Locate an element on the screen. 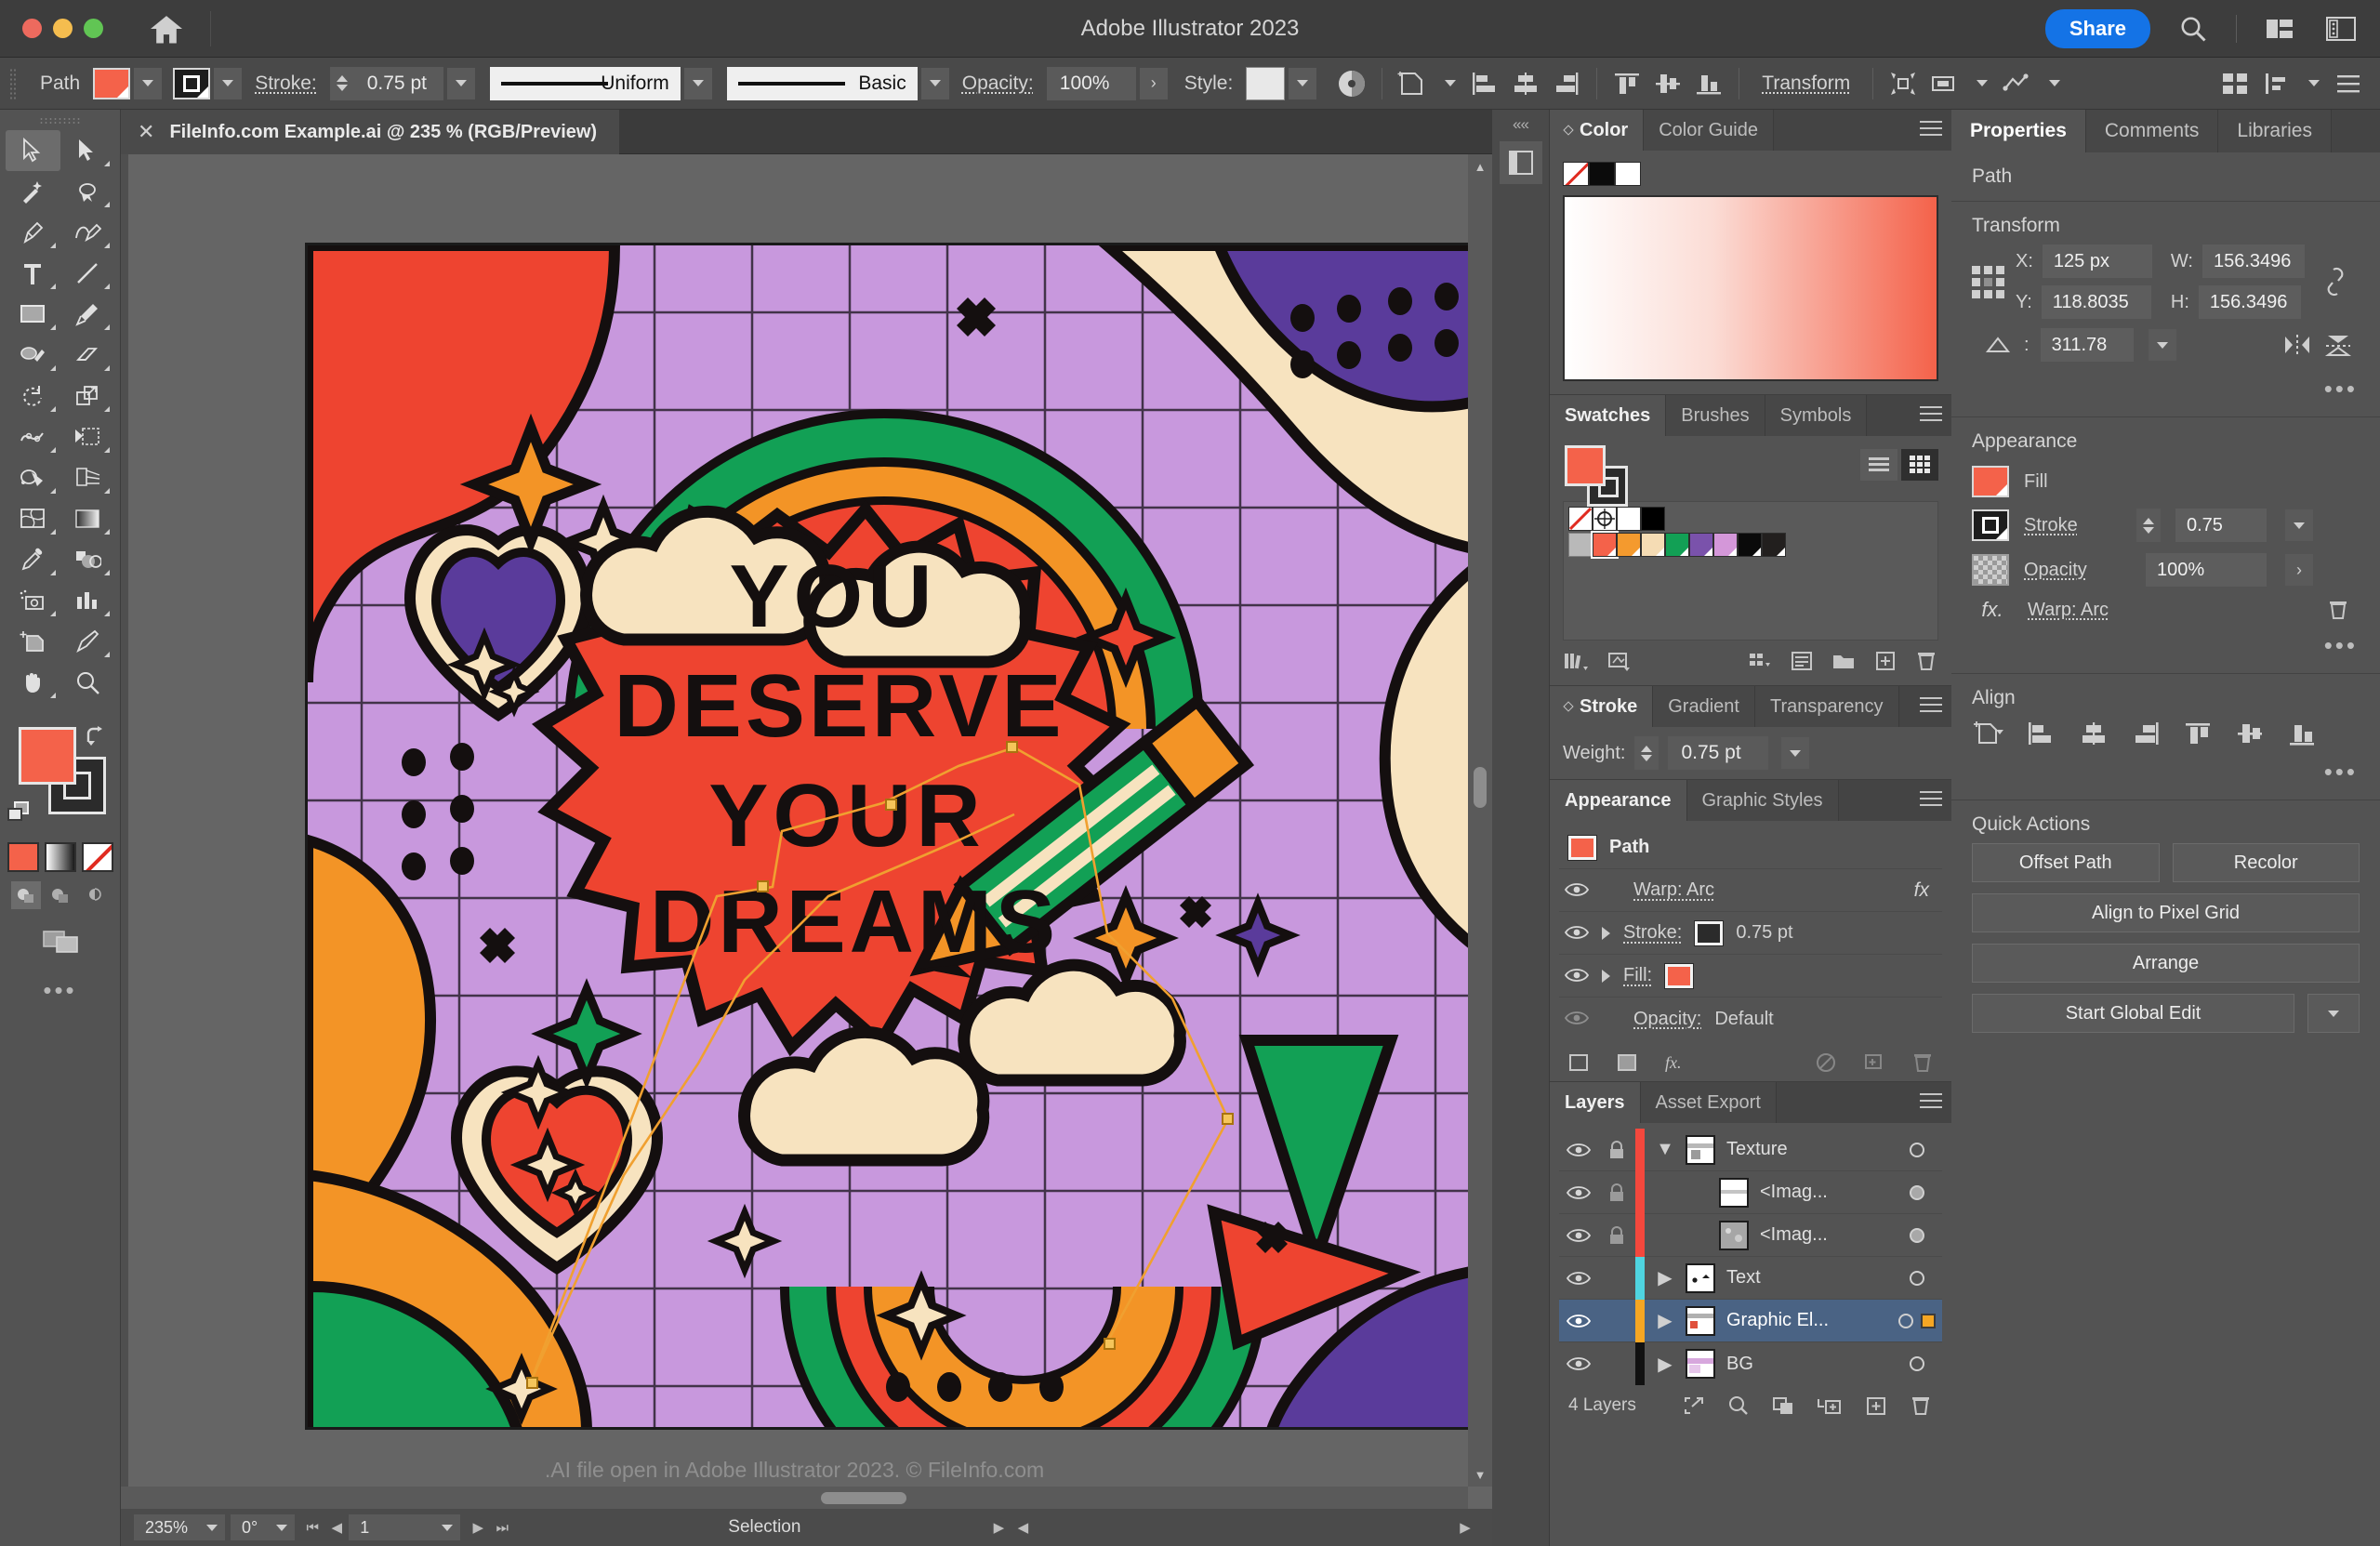 Image resolution: width=2380 pixels, height=1546 pixels. recolor-artwork-icon is located at coordinates (1351, 83).